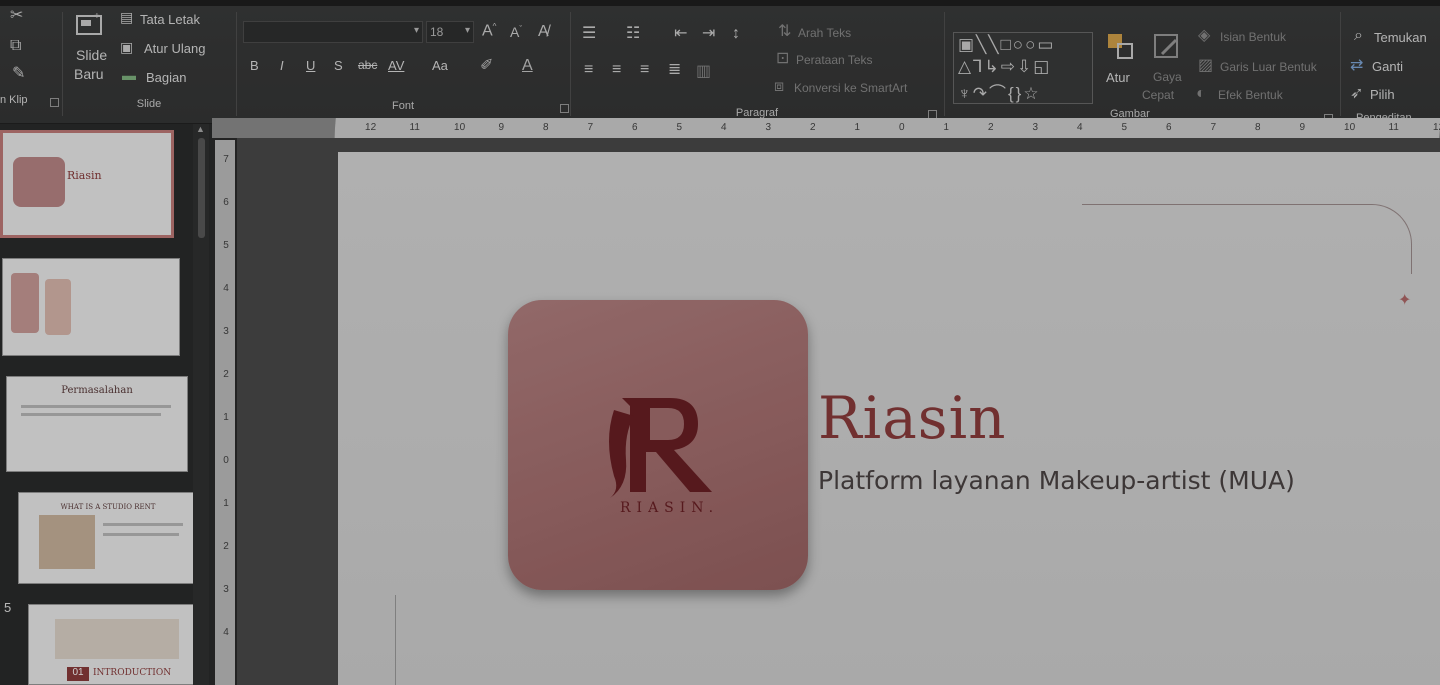 The image size is (1440, 685). I want to click on change-case-button: Aa, so click(440, 65).